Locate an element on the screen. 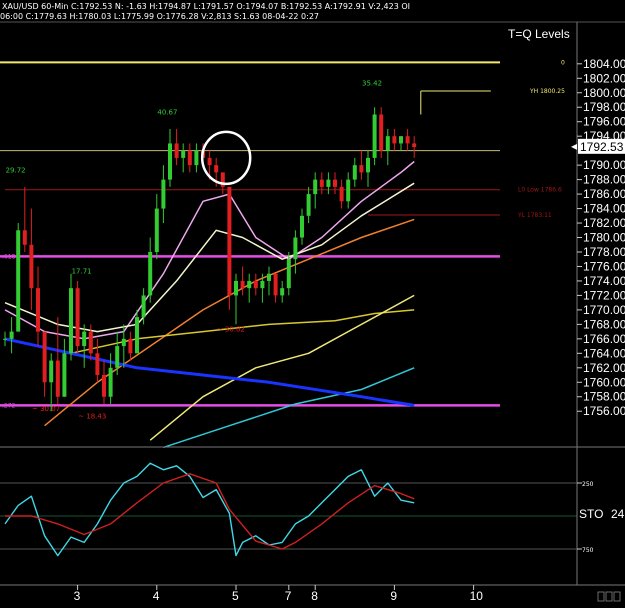 The width and height of the screenshot is (625, 608). time-tick-label: 9 is located at coordinates (393, 596).